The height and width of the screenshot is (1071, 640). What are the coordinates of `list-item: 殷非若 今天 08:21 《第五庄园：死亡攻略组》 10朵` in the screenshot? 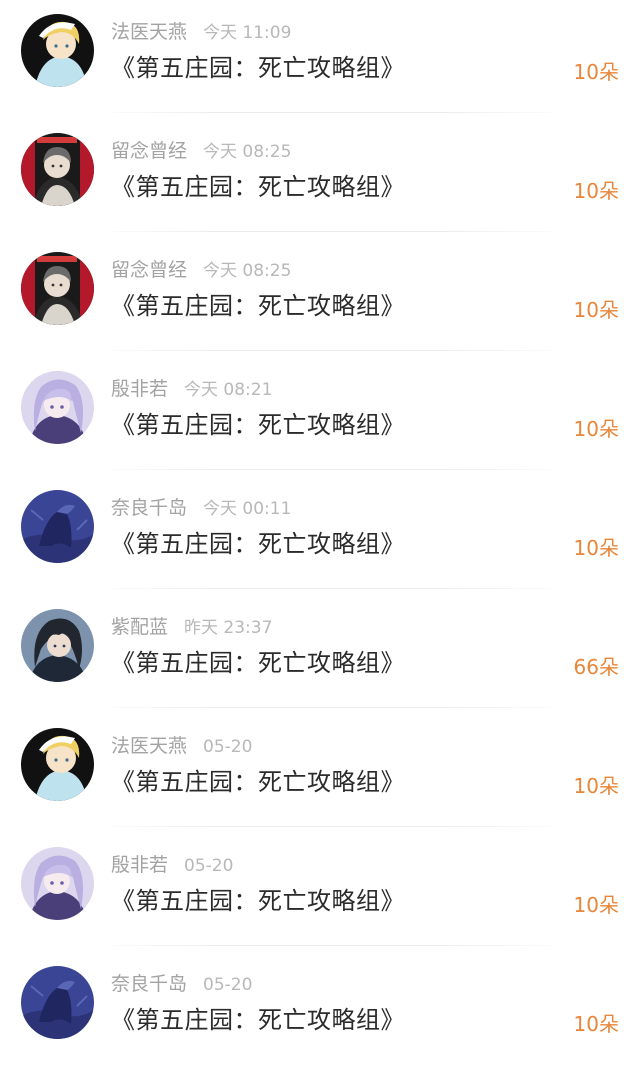 It's located at (320, 416).